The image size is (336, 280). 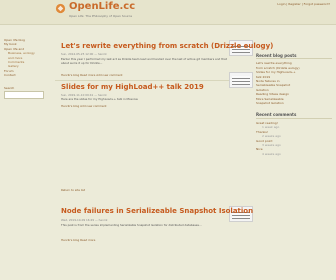 I want to click on post-links: Henrik's blog Add new comment, so click(x=83, y=106).